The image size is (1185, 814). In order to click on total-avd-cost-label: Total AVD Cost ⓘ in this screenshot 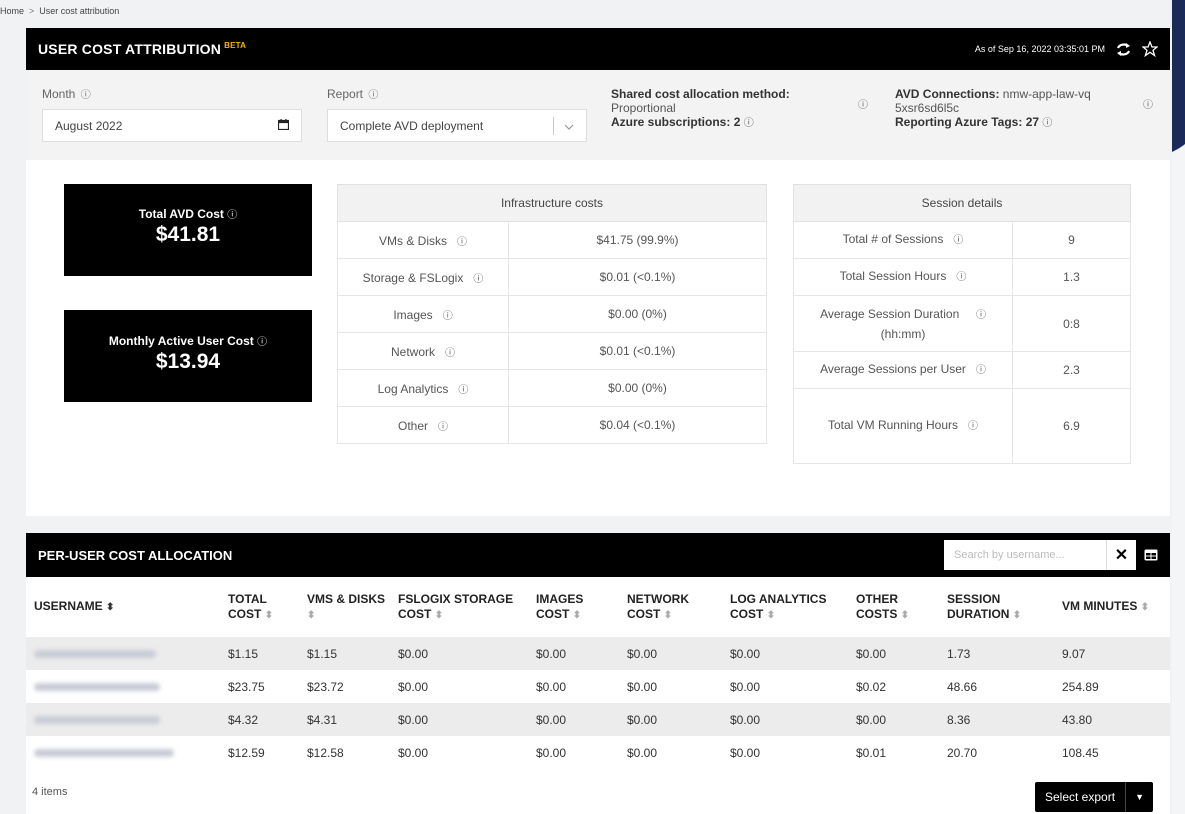, I will do `click(188, 214)`.